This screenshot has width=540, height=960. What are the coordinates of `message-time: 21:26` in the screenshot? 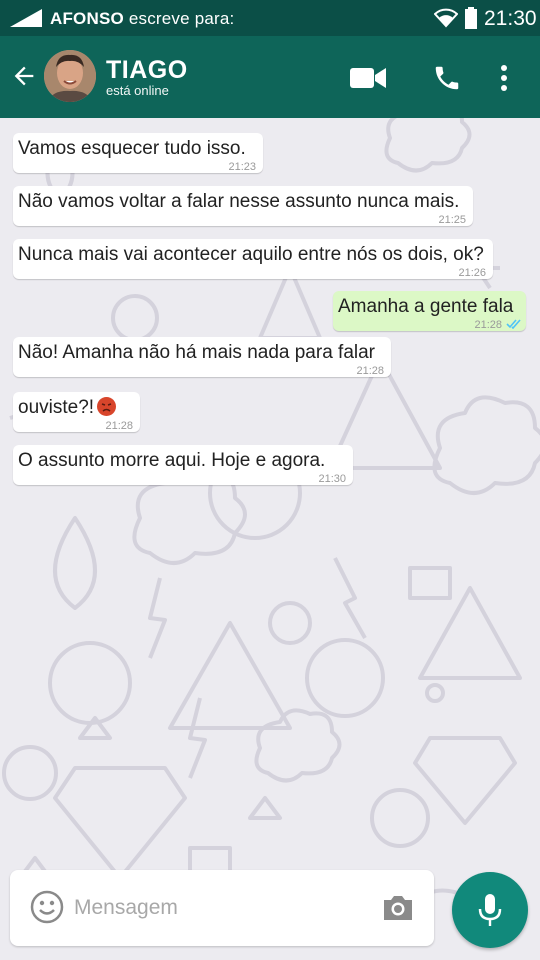 It's located at (472, 273).